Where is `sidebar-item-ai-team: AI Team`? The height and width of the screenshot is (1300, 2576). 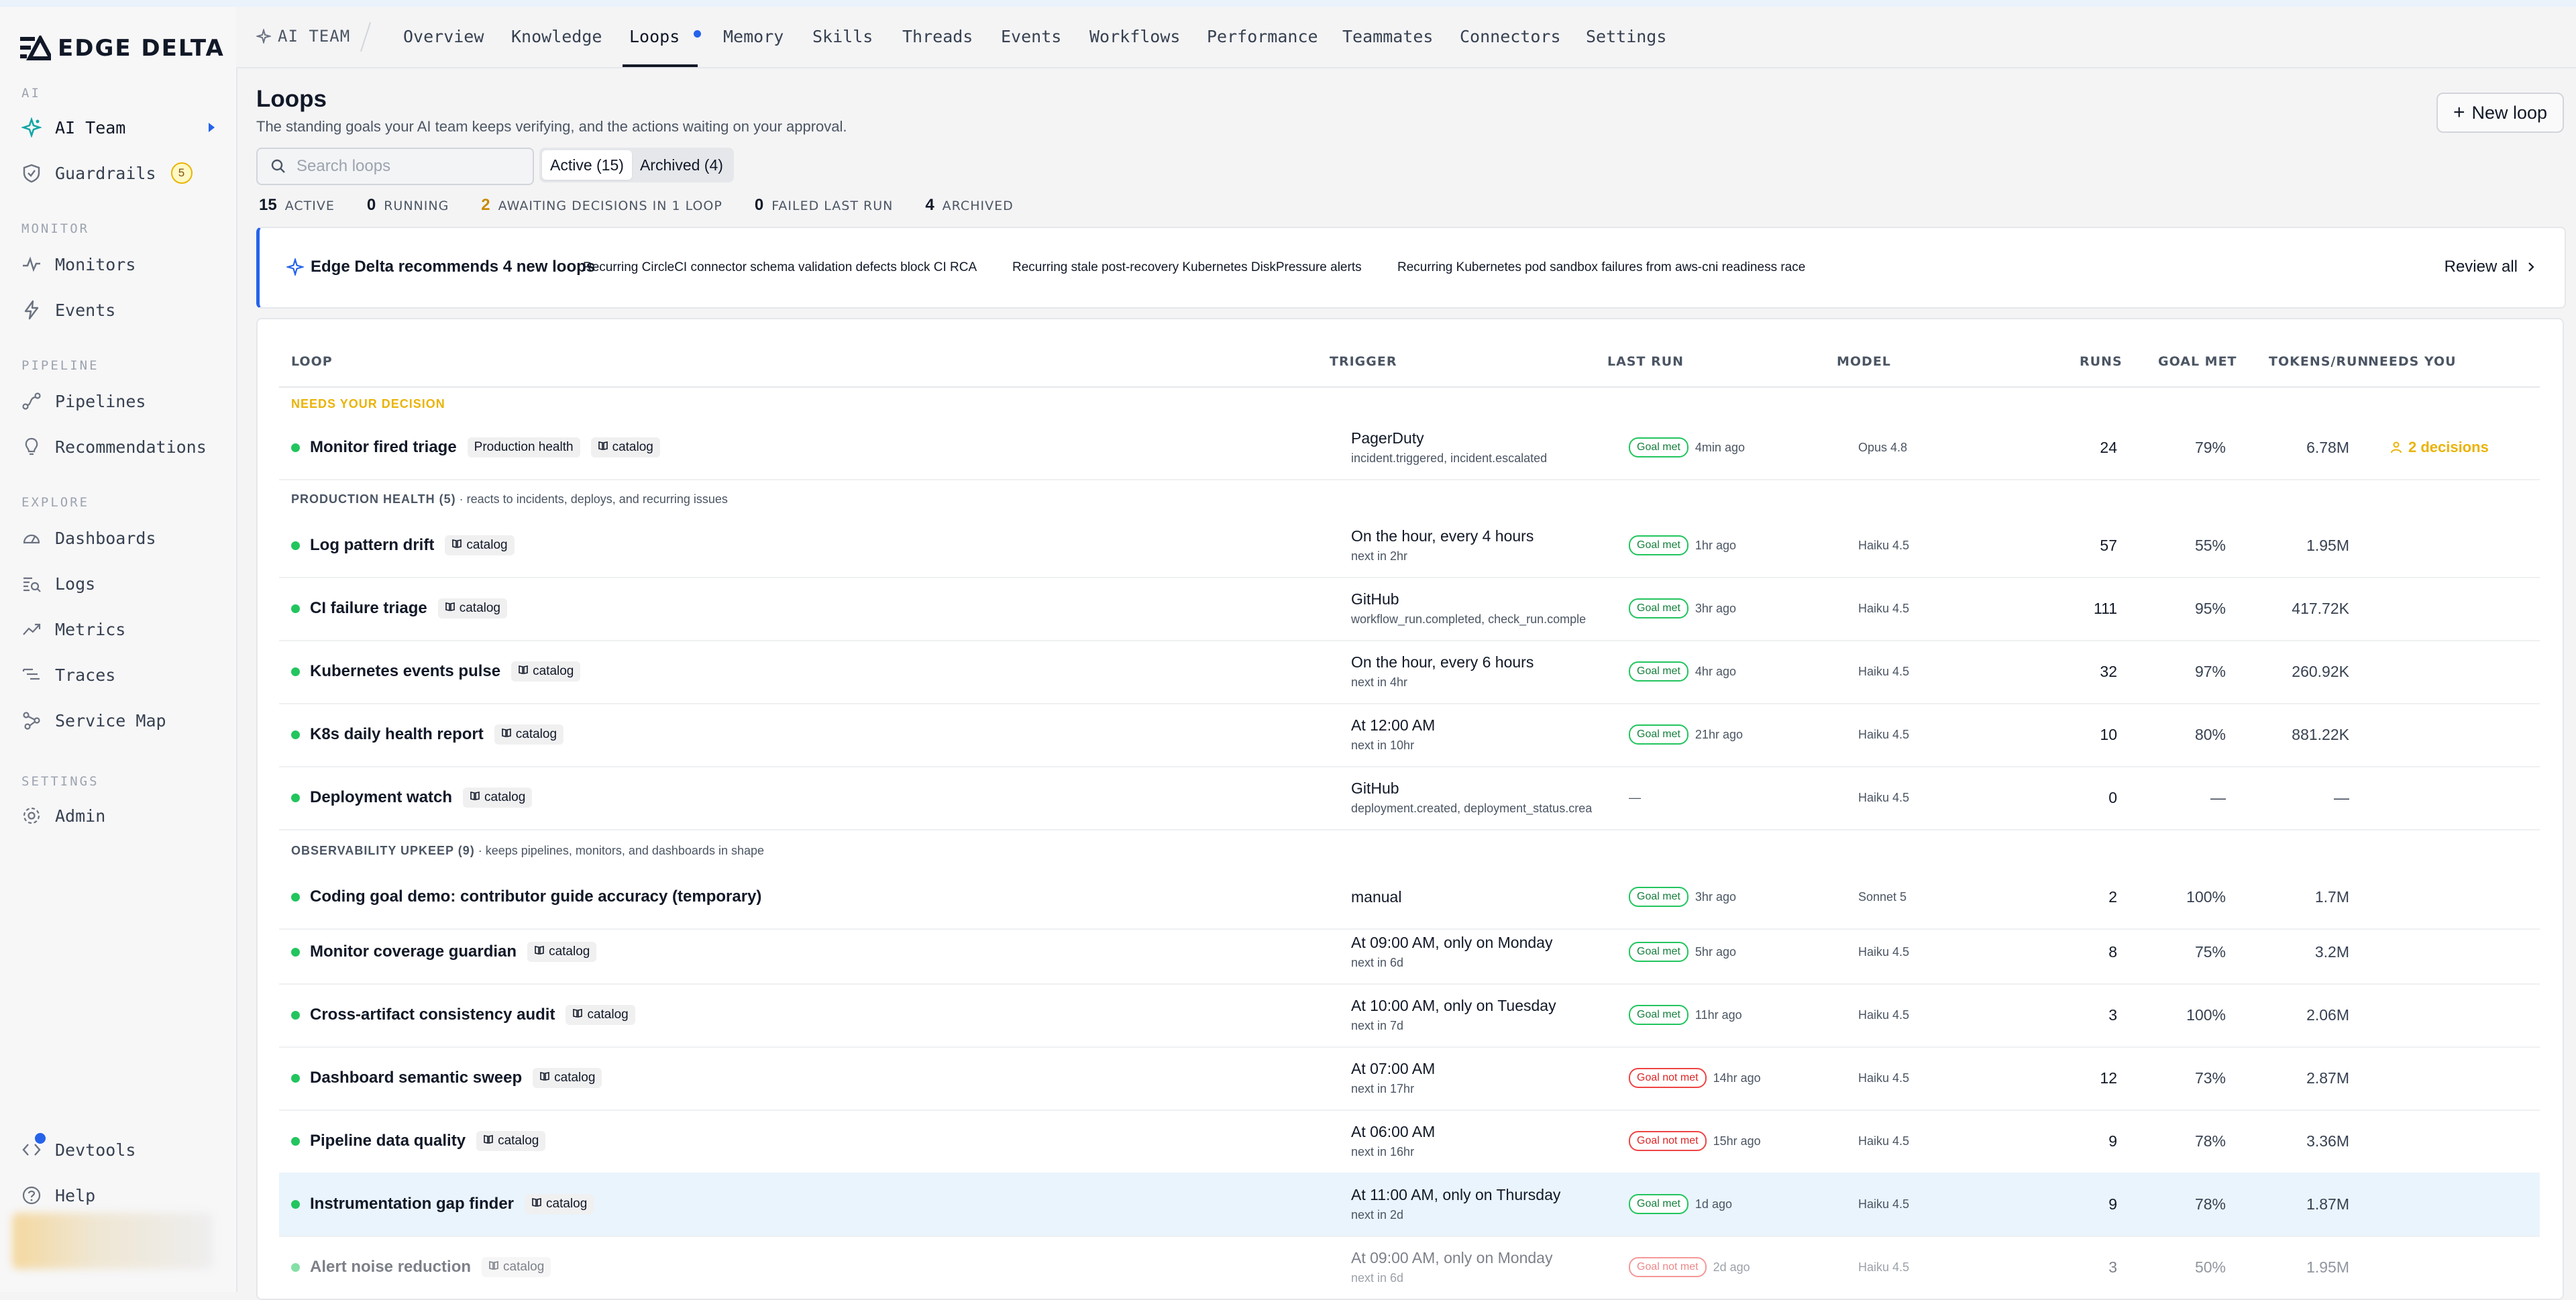
sidebar-item-ai-team: AI Team is located at coordinates (122, 128).